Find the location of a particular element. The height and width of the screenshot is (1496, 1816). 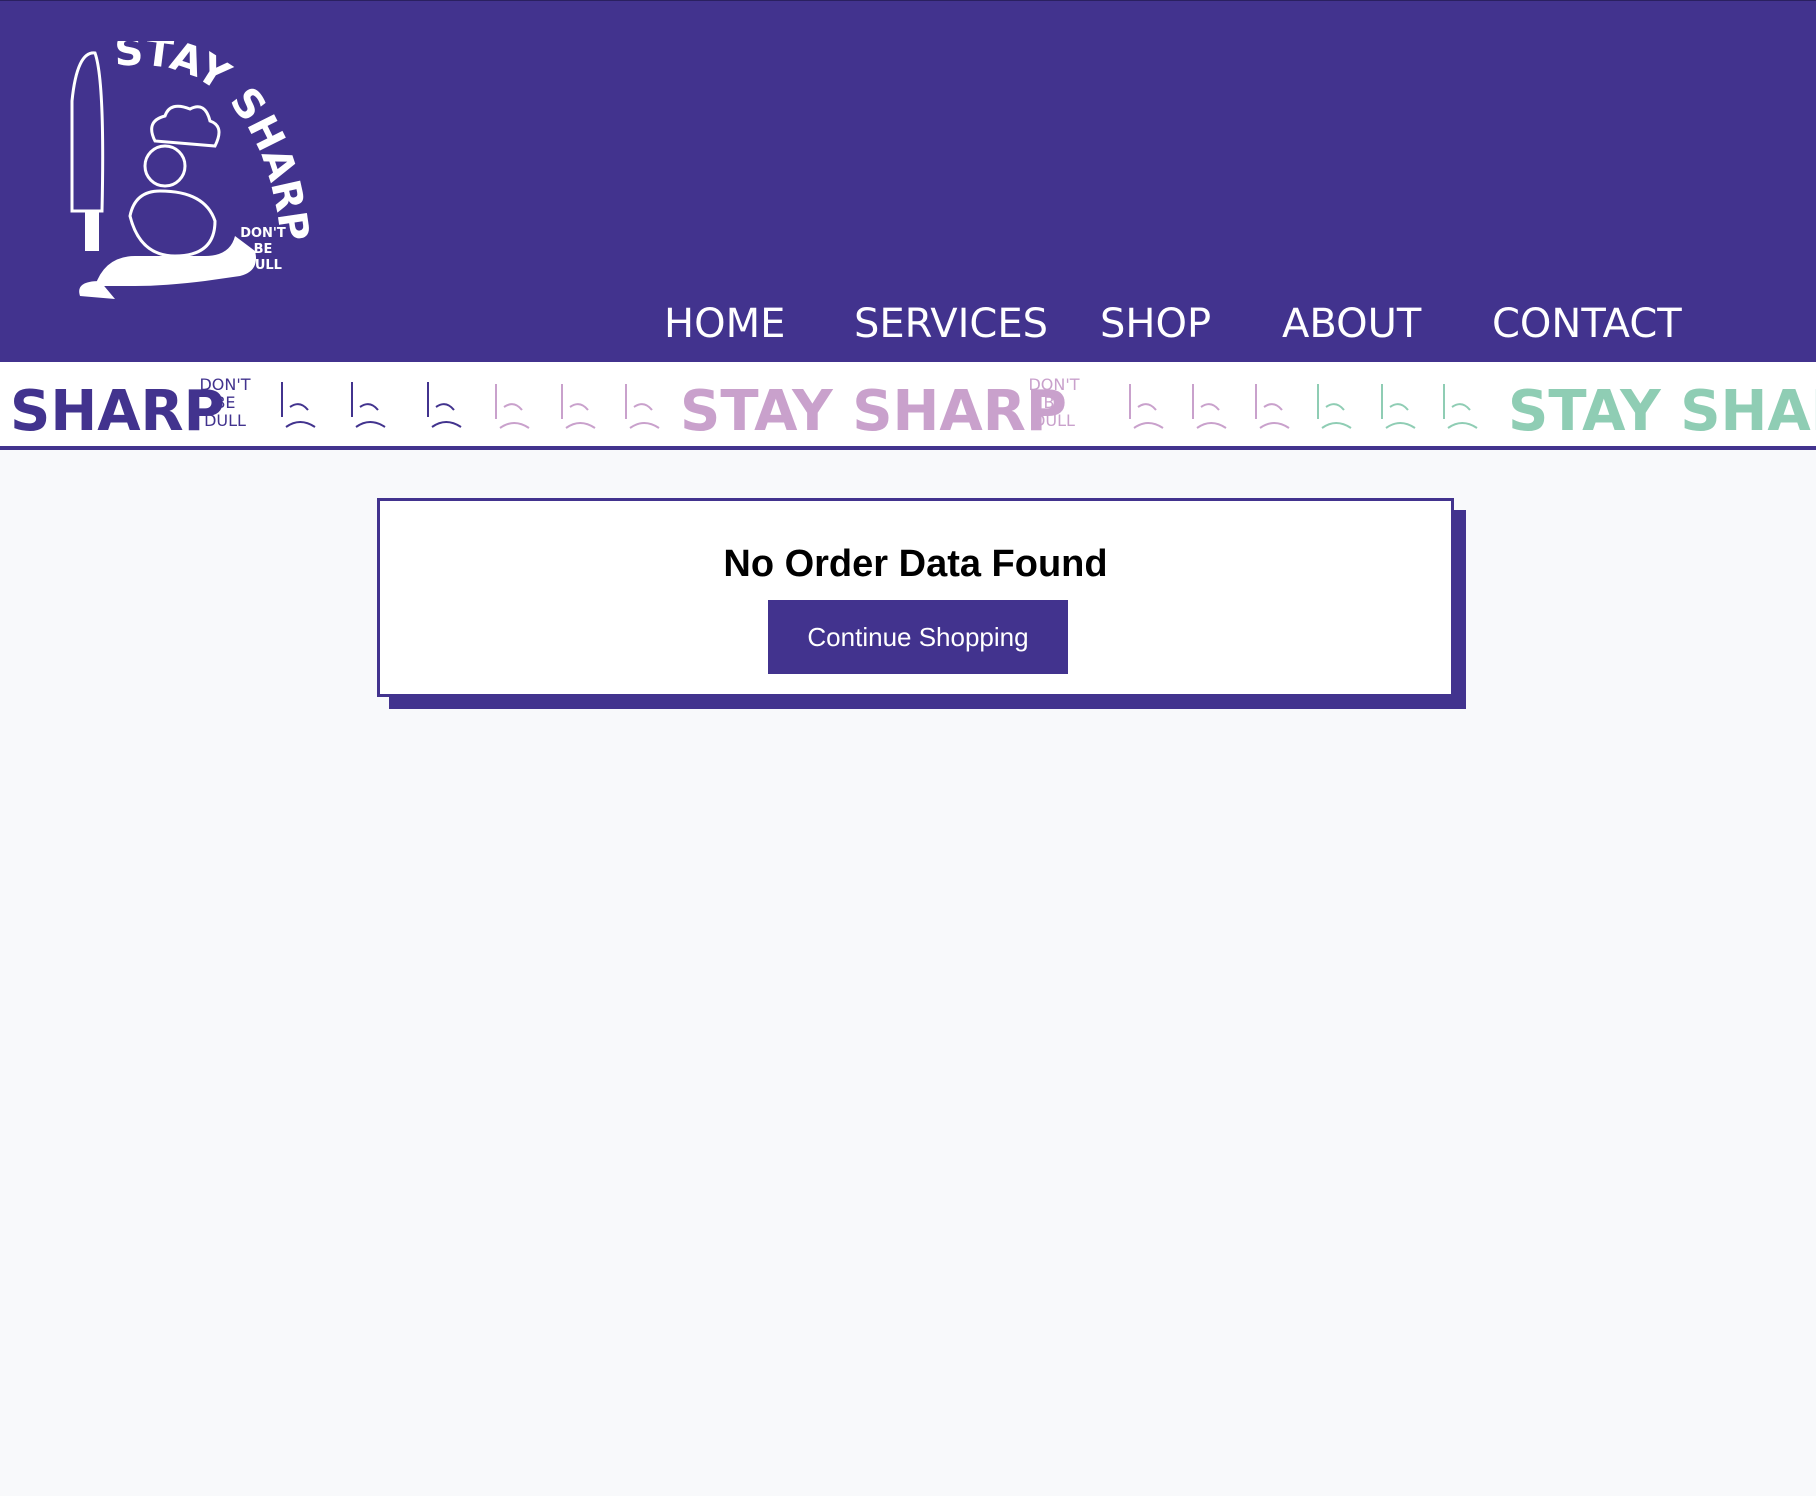

order-card: No Order Data Found Continue Shopping is located at coordinates (915, 597).